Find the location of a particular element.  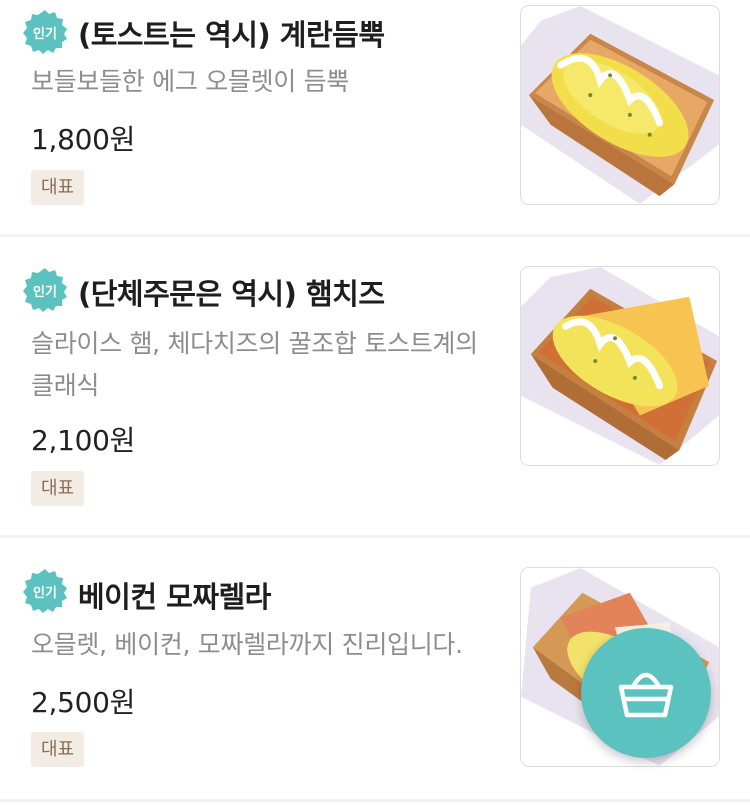

cart-button is located at coordinates (646, 693).